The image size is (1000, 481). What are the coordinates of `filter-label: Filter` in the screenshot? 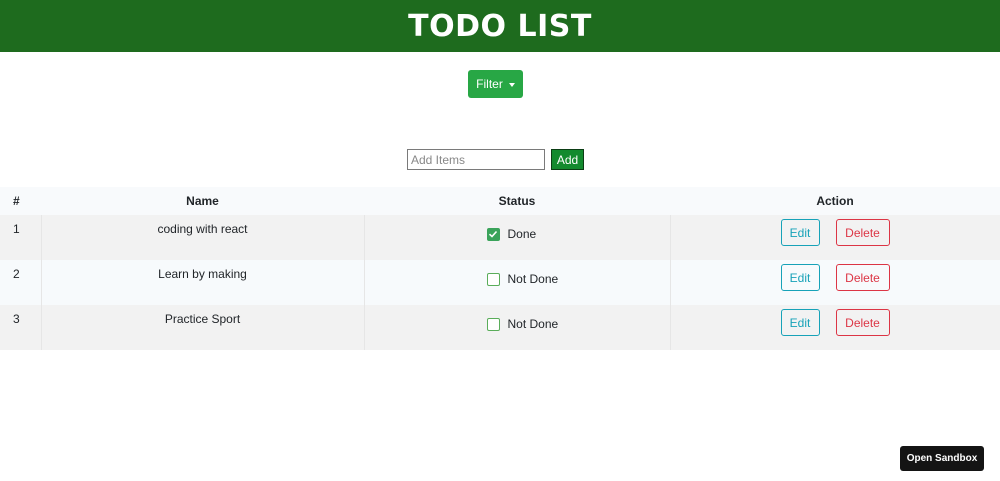 It's located at (489, 84).